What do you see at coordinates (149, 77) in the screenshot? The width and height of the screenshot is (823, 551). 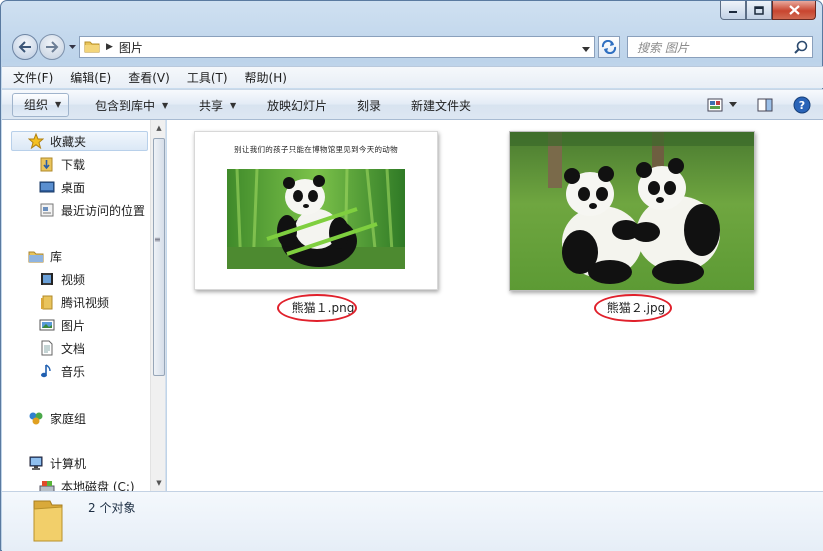 I see `menu-view: 查看(V)` at bounding box center [149, 77].